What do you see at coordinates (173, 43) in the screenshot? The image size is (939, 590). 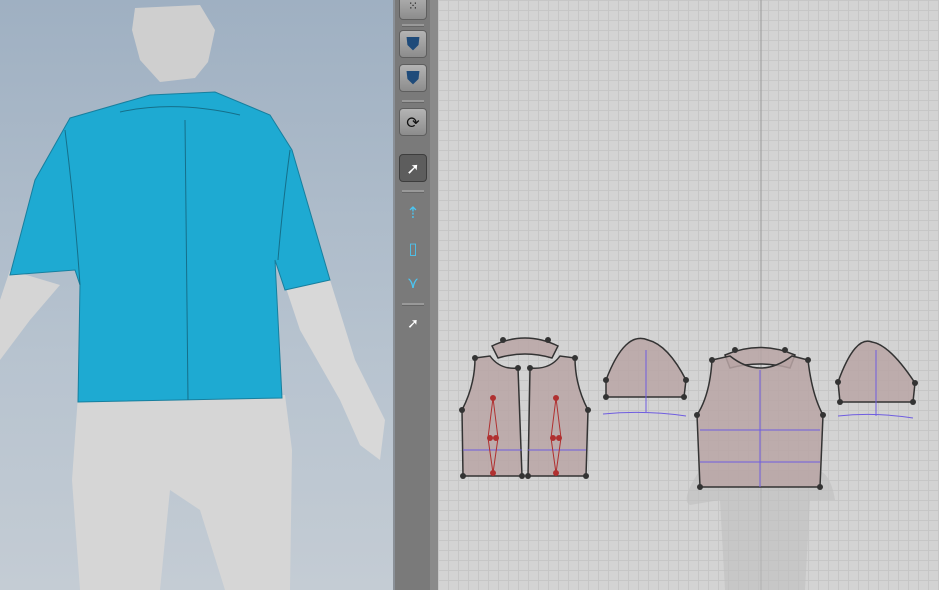 I see `avatar-head` at bounding box center [173, 43].